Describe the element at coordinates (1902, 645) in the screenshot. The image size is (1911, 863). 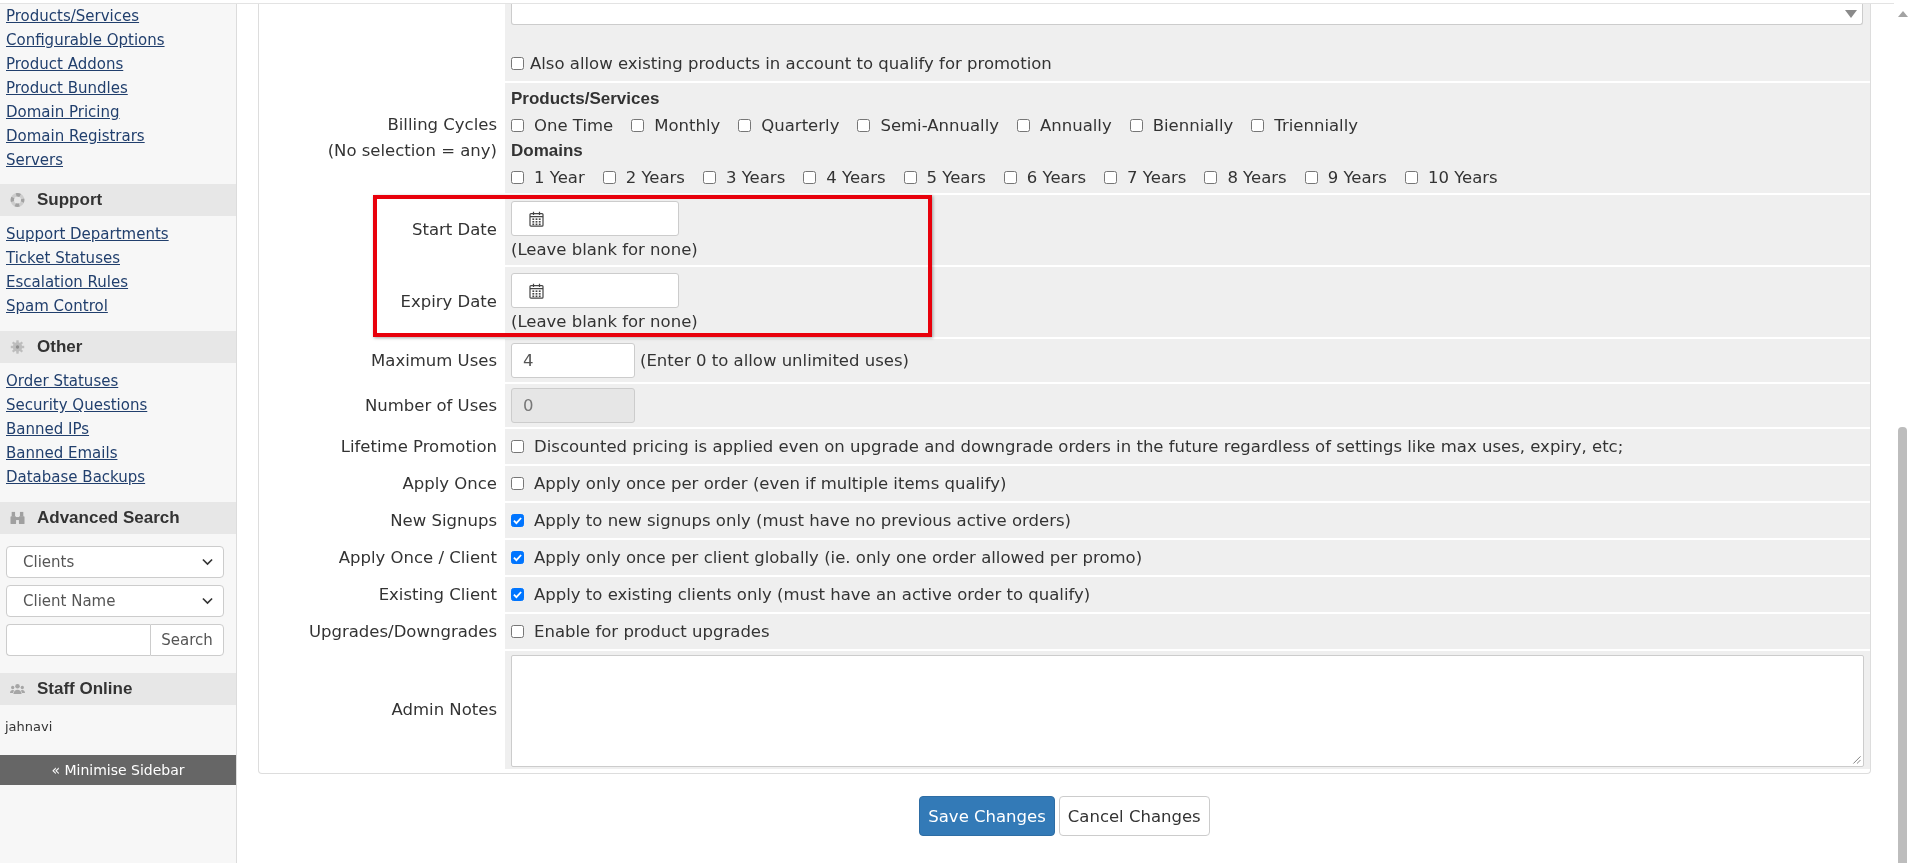
I see `scrollbar-thumb` at that location.